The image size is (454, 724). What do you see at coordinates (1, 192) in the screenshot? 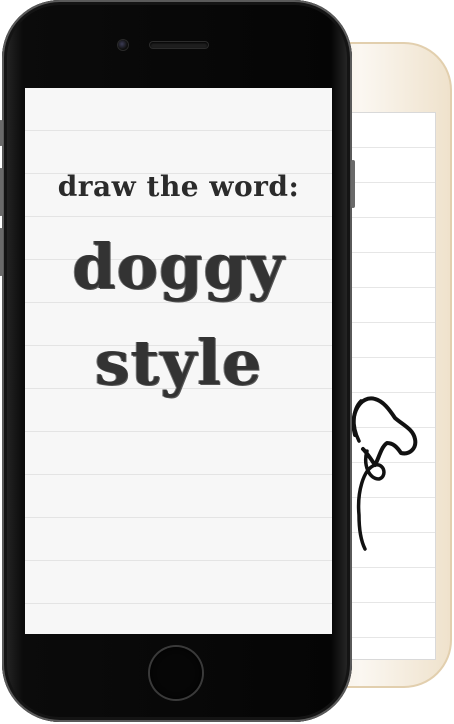
I see `volume-up-button` at bounding box center [1, 192].